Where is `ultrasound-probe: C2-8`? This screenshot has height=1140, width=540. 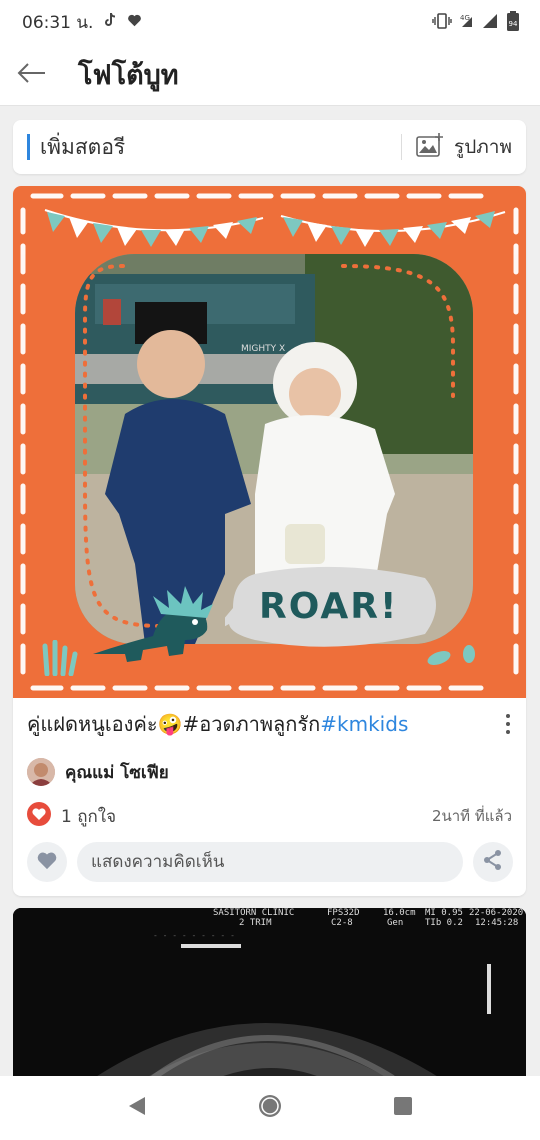 ultrasound-probe: C2-8 is located at coordinates (342, 923).